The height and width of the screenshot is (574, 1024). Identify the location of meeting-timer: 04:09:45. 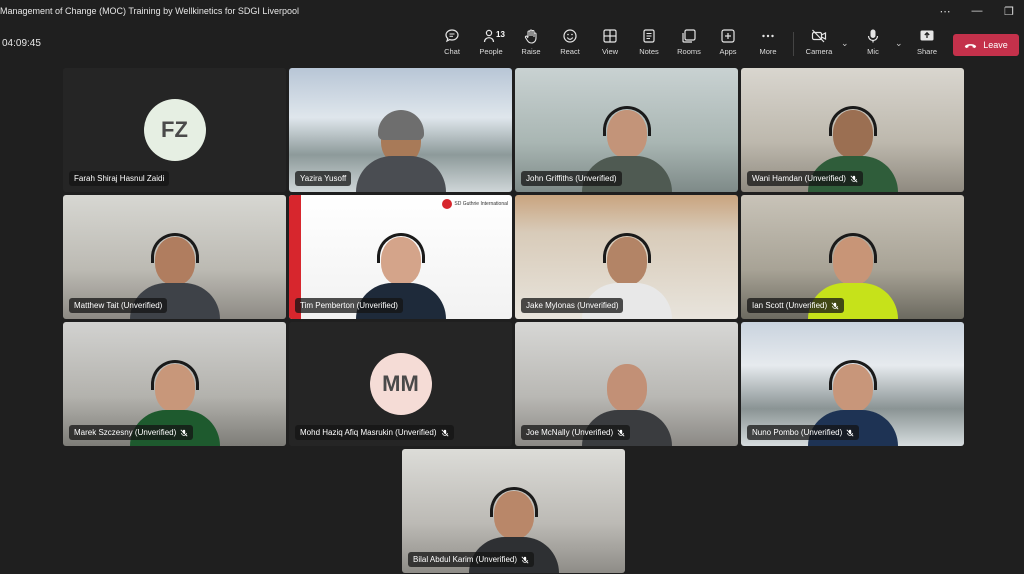
(21, 43).